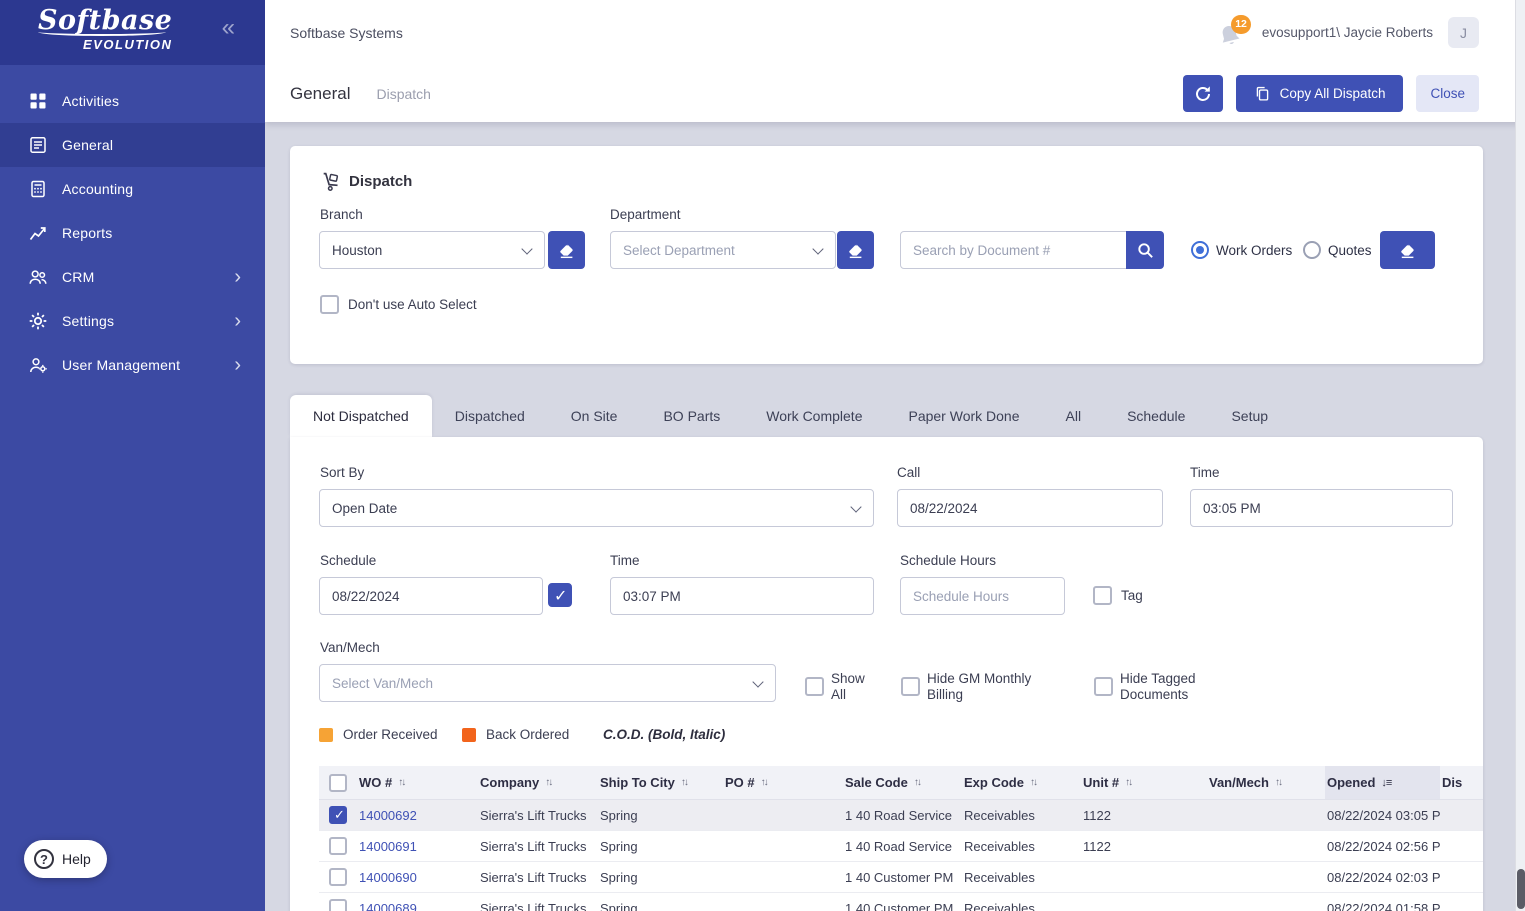 The width and height of the screenshot is (1525, 911). I want to click on col-wo: WO #, so click(375, 782).